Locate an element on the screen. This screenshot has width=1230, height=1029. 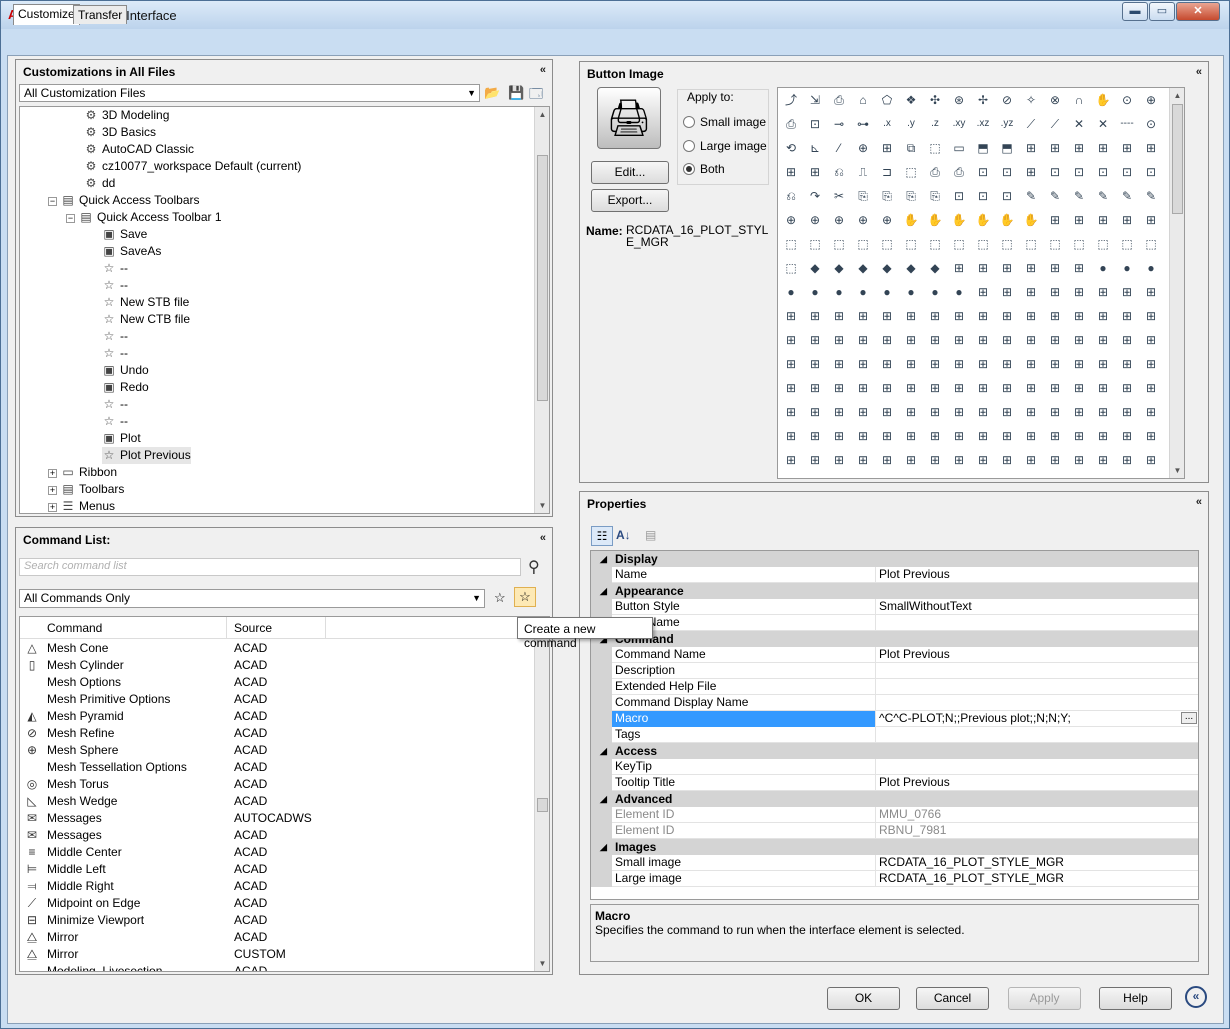
minimize-button: ▬ is located at coordinates (1135, 11).